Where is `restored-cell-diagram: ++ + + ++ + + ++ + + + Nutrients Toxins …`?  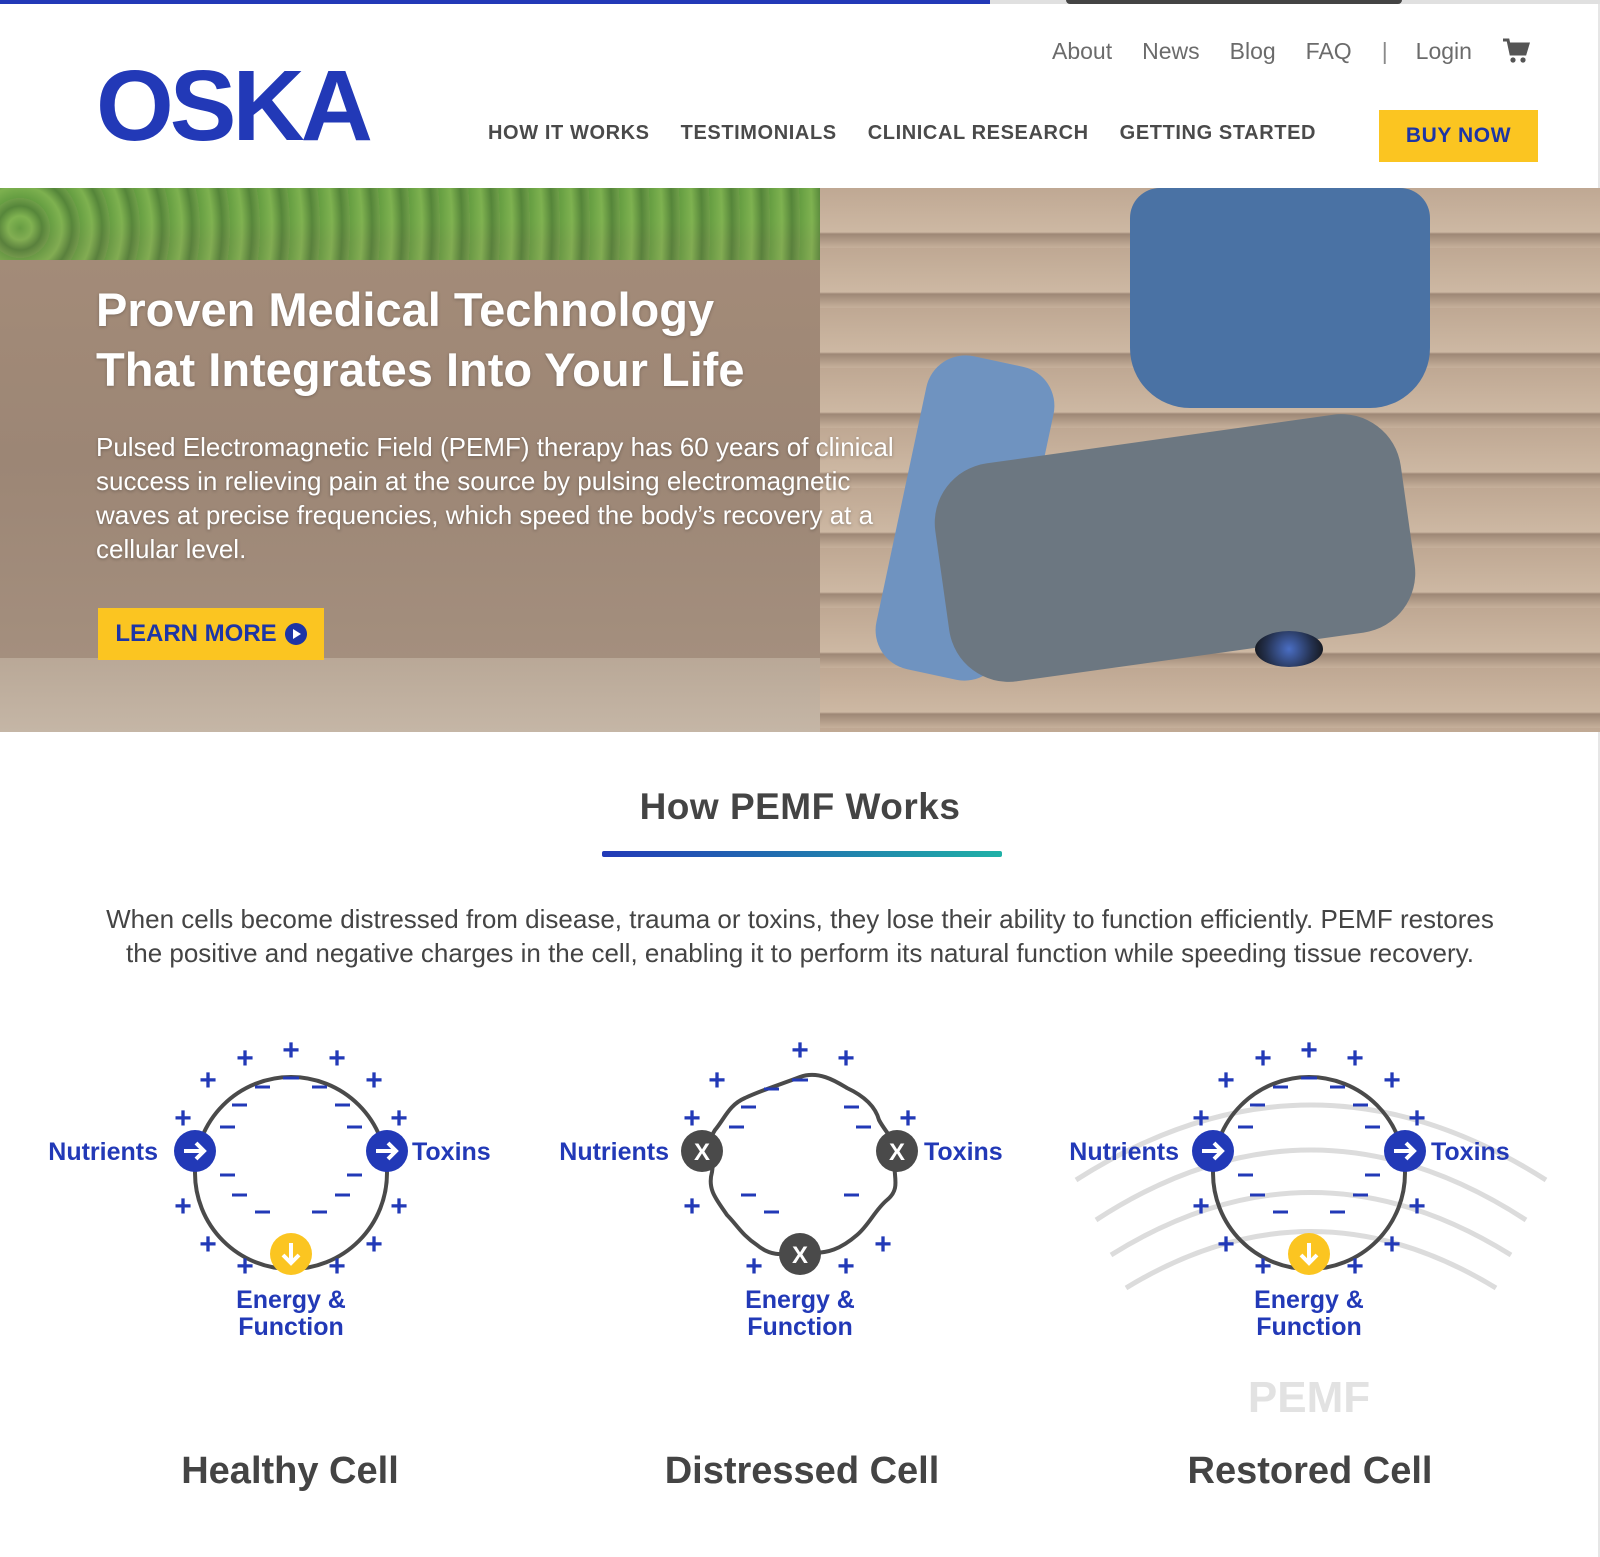
restored-cell-diagram: ++ + + ++ + + ++ + + + Nutrients Toxins … is located at coordinates (1308, 1231).